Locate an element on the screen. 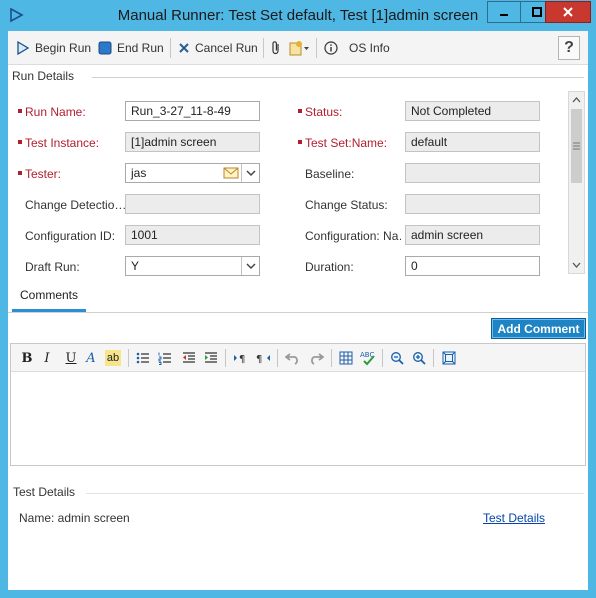  begin-run-button: Begin Run is located at coordinates (53, 48).